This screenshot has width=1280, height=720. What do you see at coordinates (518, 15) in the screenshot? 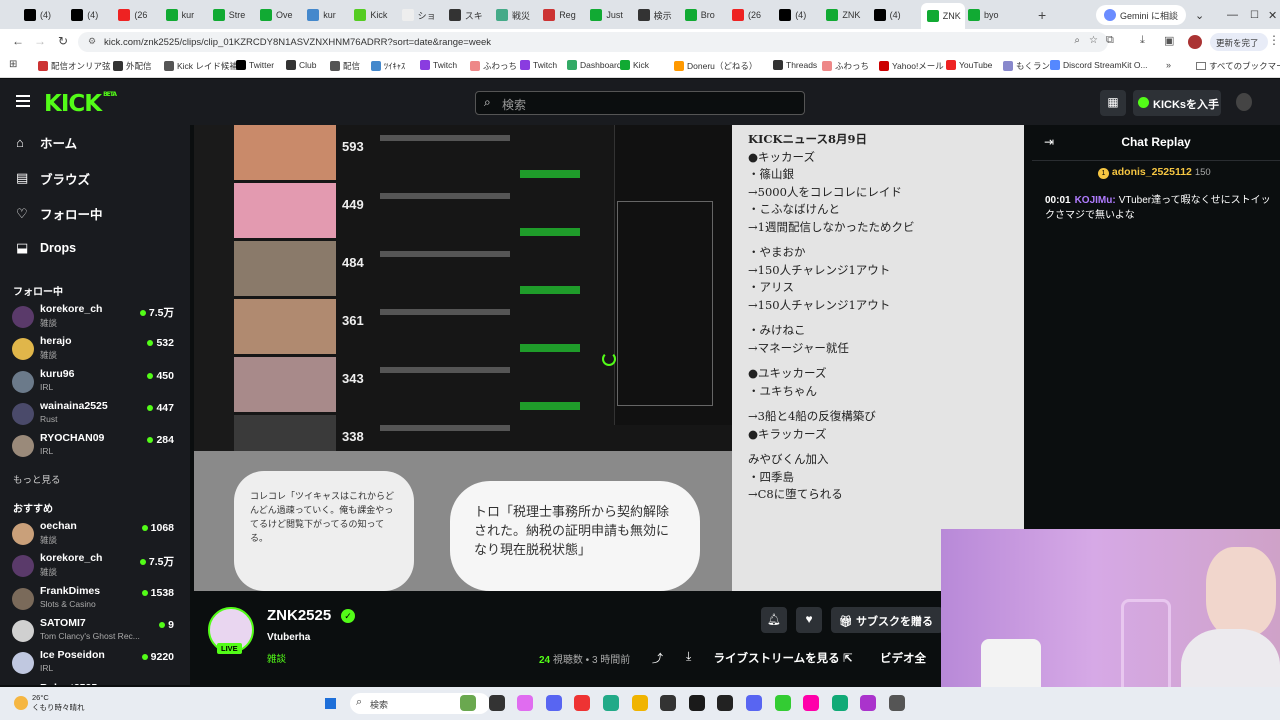
I see `browser-tab: 戦災` at bounding box center [518, 15].